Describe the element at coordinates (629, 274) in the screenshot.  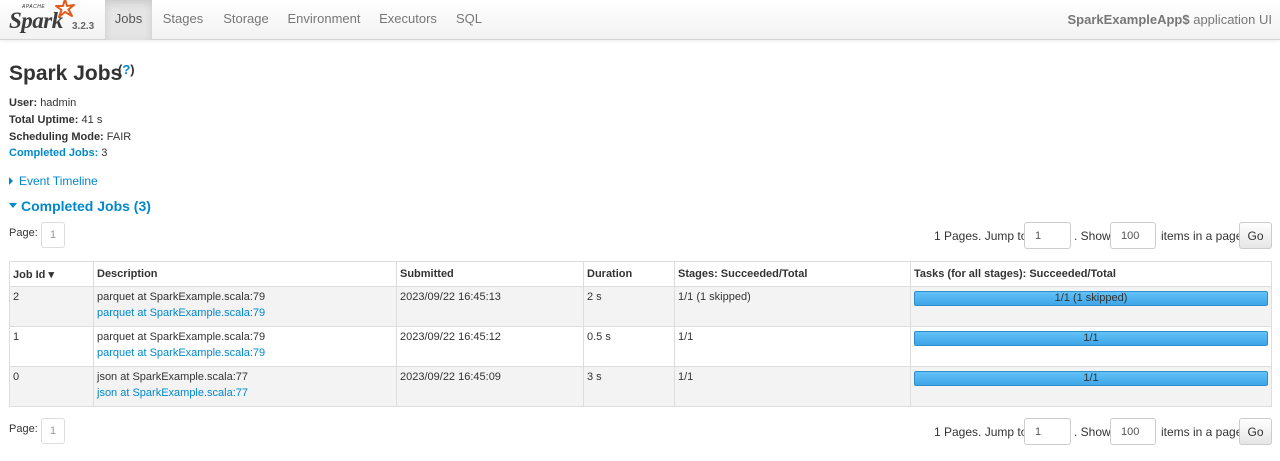
I see `header-duration: Duration` at that location.